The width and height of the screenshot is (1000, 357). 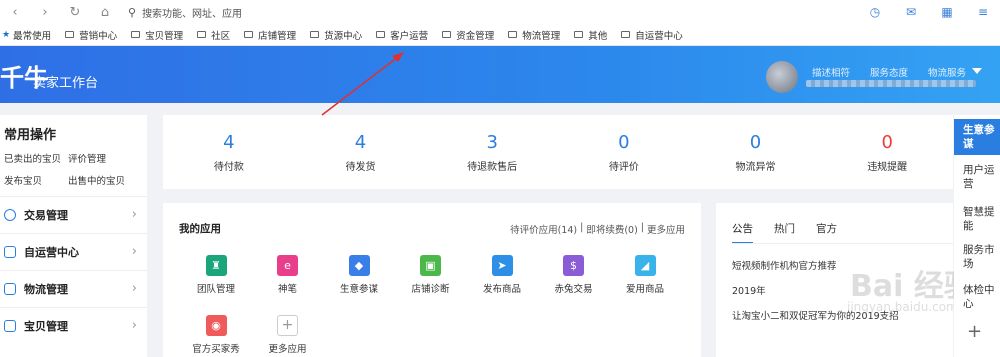 What do you see at coordinates (983, 12) in the screenshot?
I see `menu-icon: ≡` at bounding box center [983, 12].